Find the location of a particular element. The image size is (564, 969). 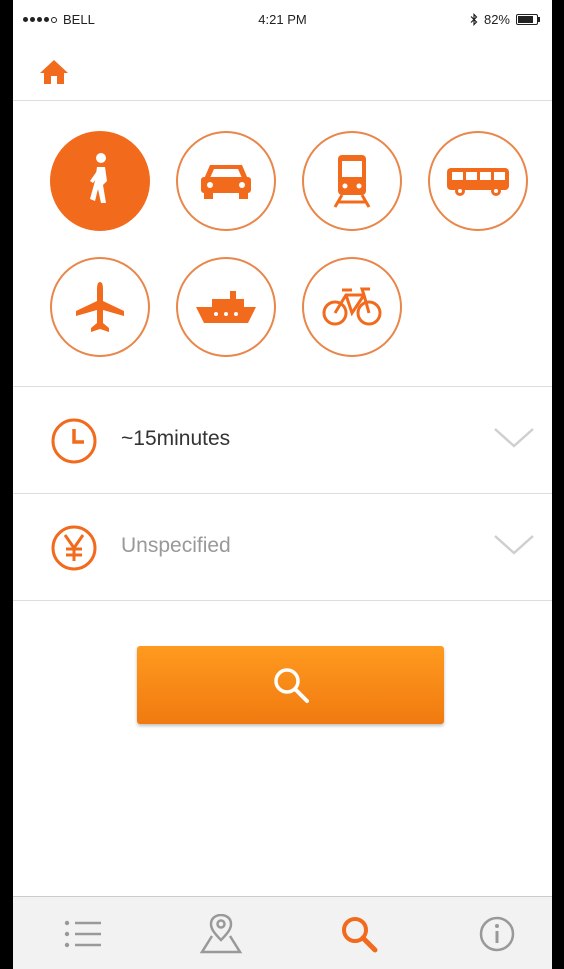

bus-mode-button is located at coordinates (478, 181).